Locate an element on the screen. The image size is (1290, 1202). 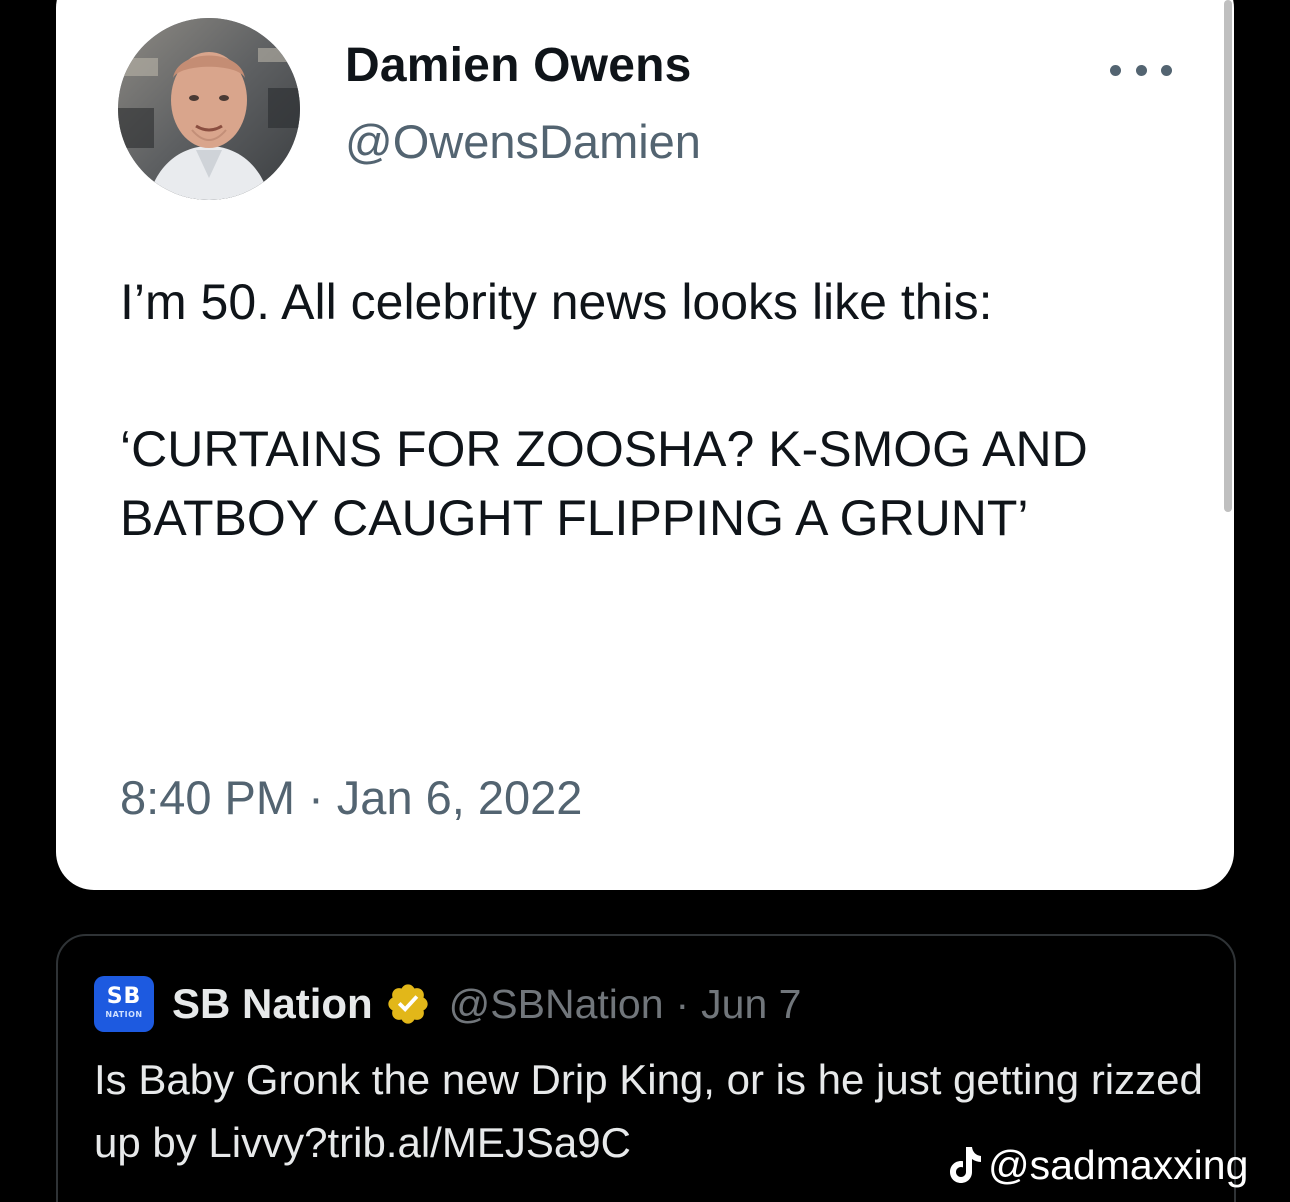
avatar-photo is located at coordinates (209, 109).